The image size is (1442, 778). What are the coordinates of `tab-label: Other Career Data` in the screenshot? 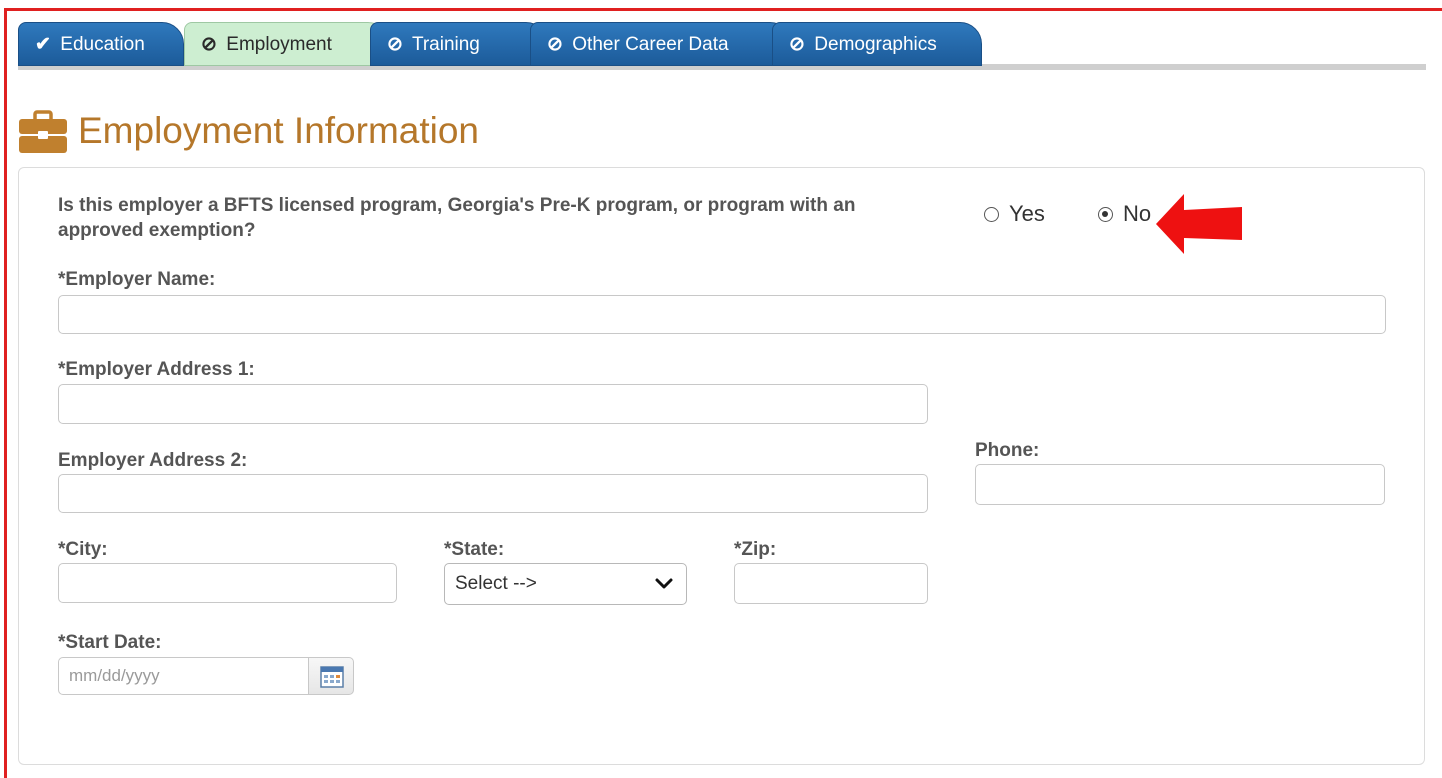 It's located at (650, 44).